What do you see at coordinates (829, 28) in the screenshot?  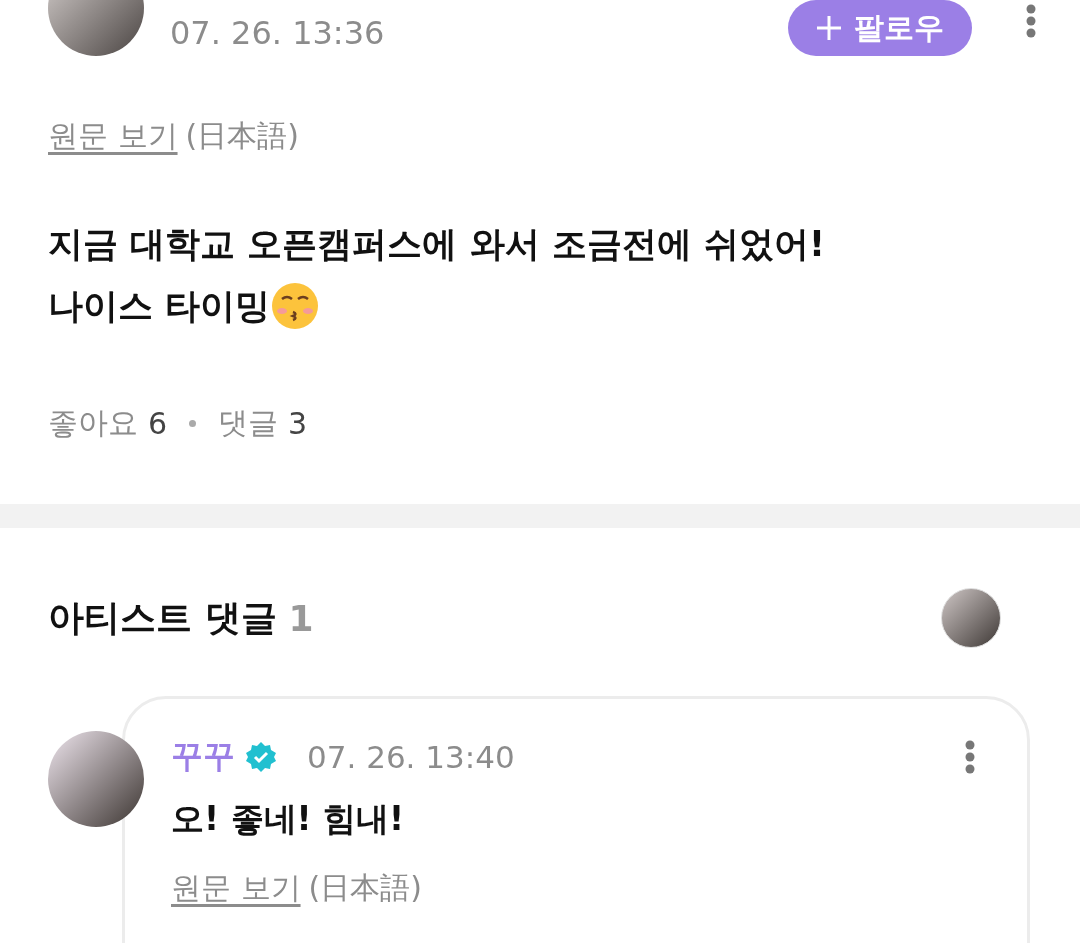 I see `plus-icon` at bounding box center [829, 28].